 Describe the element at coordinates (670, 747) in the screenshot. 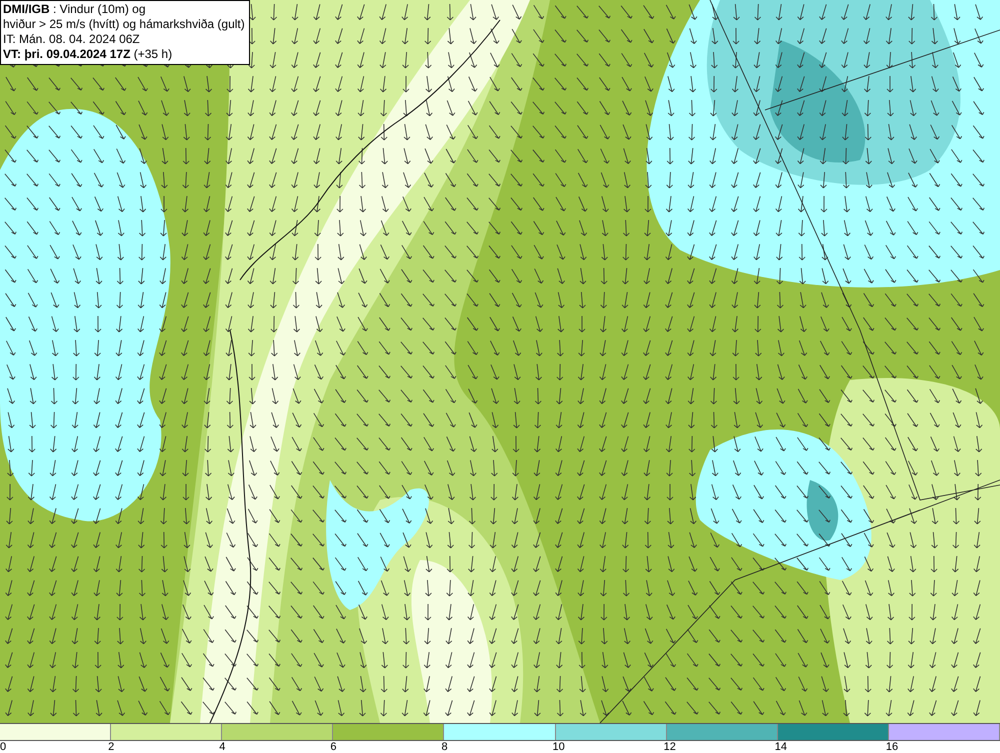

I see `legend-tick-label: 12` at that location.